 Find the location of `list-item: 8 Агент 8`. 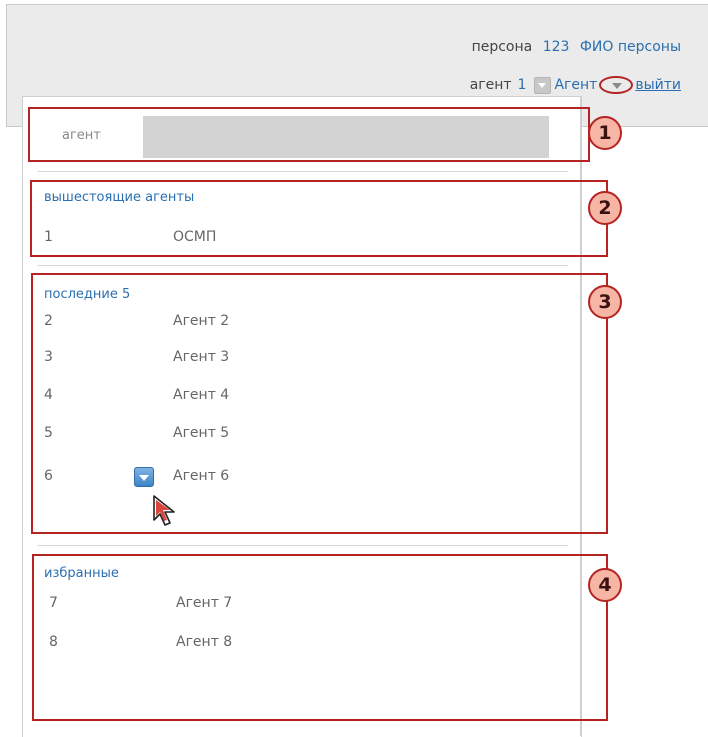

list-item: 8 Агент 8 is located at coordinates (294, 645).